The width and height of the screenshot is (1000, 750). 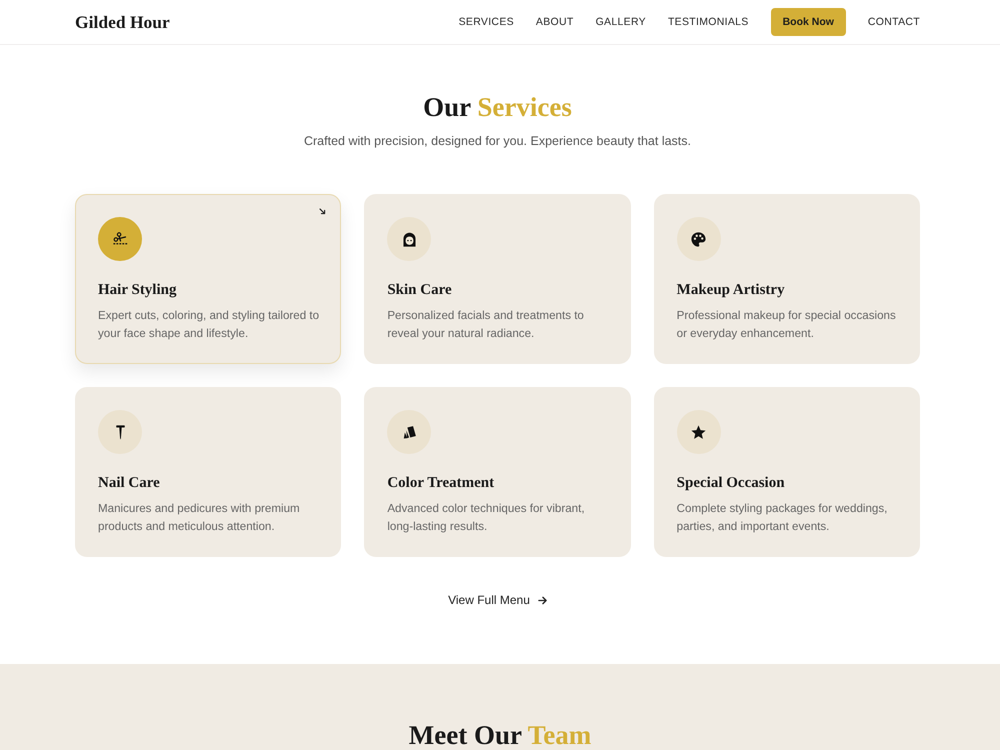 What do you see at coordinates (486, 22) in the screenshot?
I see `nav-link: SERVICES` at bounding box center [486, 22].